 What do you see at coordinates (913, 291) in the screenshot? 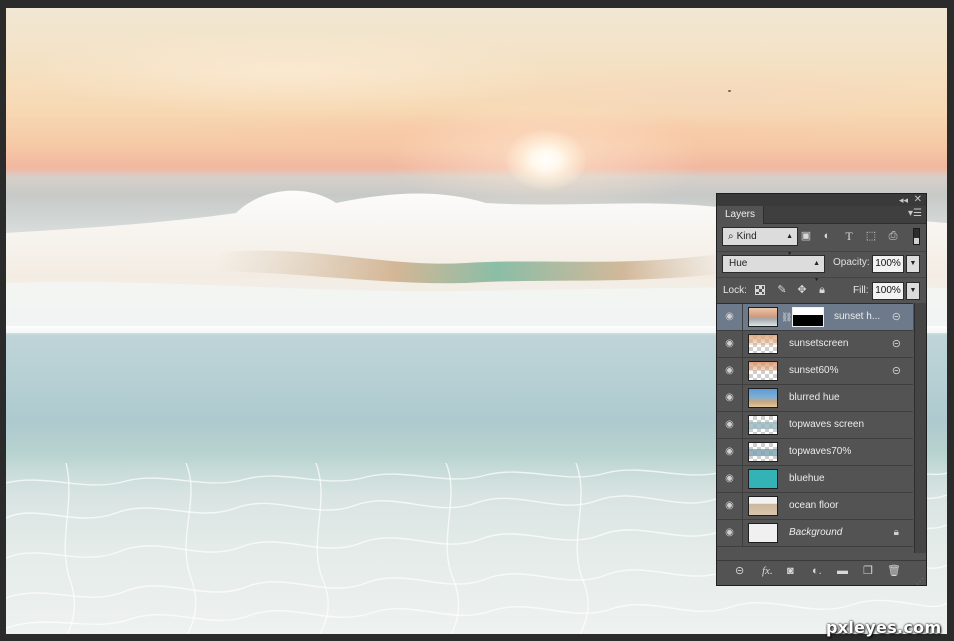
I see `fill-dropdown-button: ▼` at bounding box center [913, 291].